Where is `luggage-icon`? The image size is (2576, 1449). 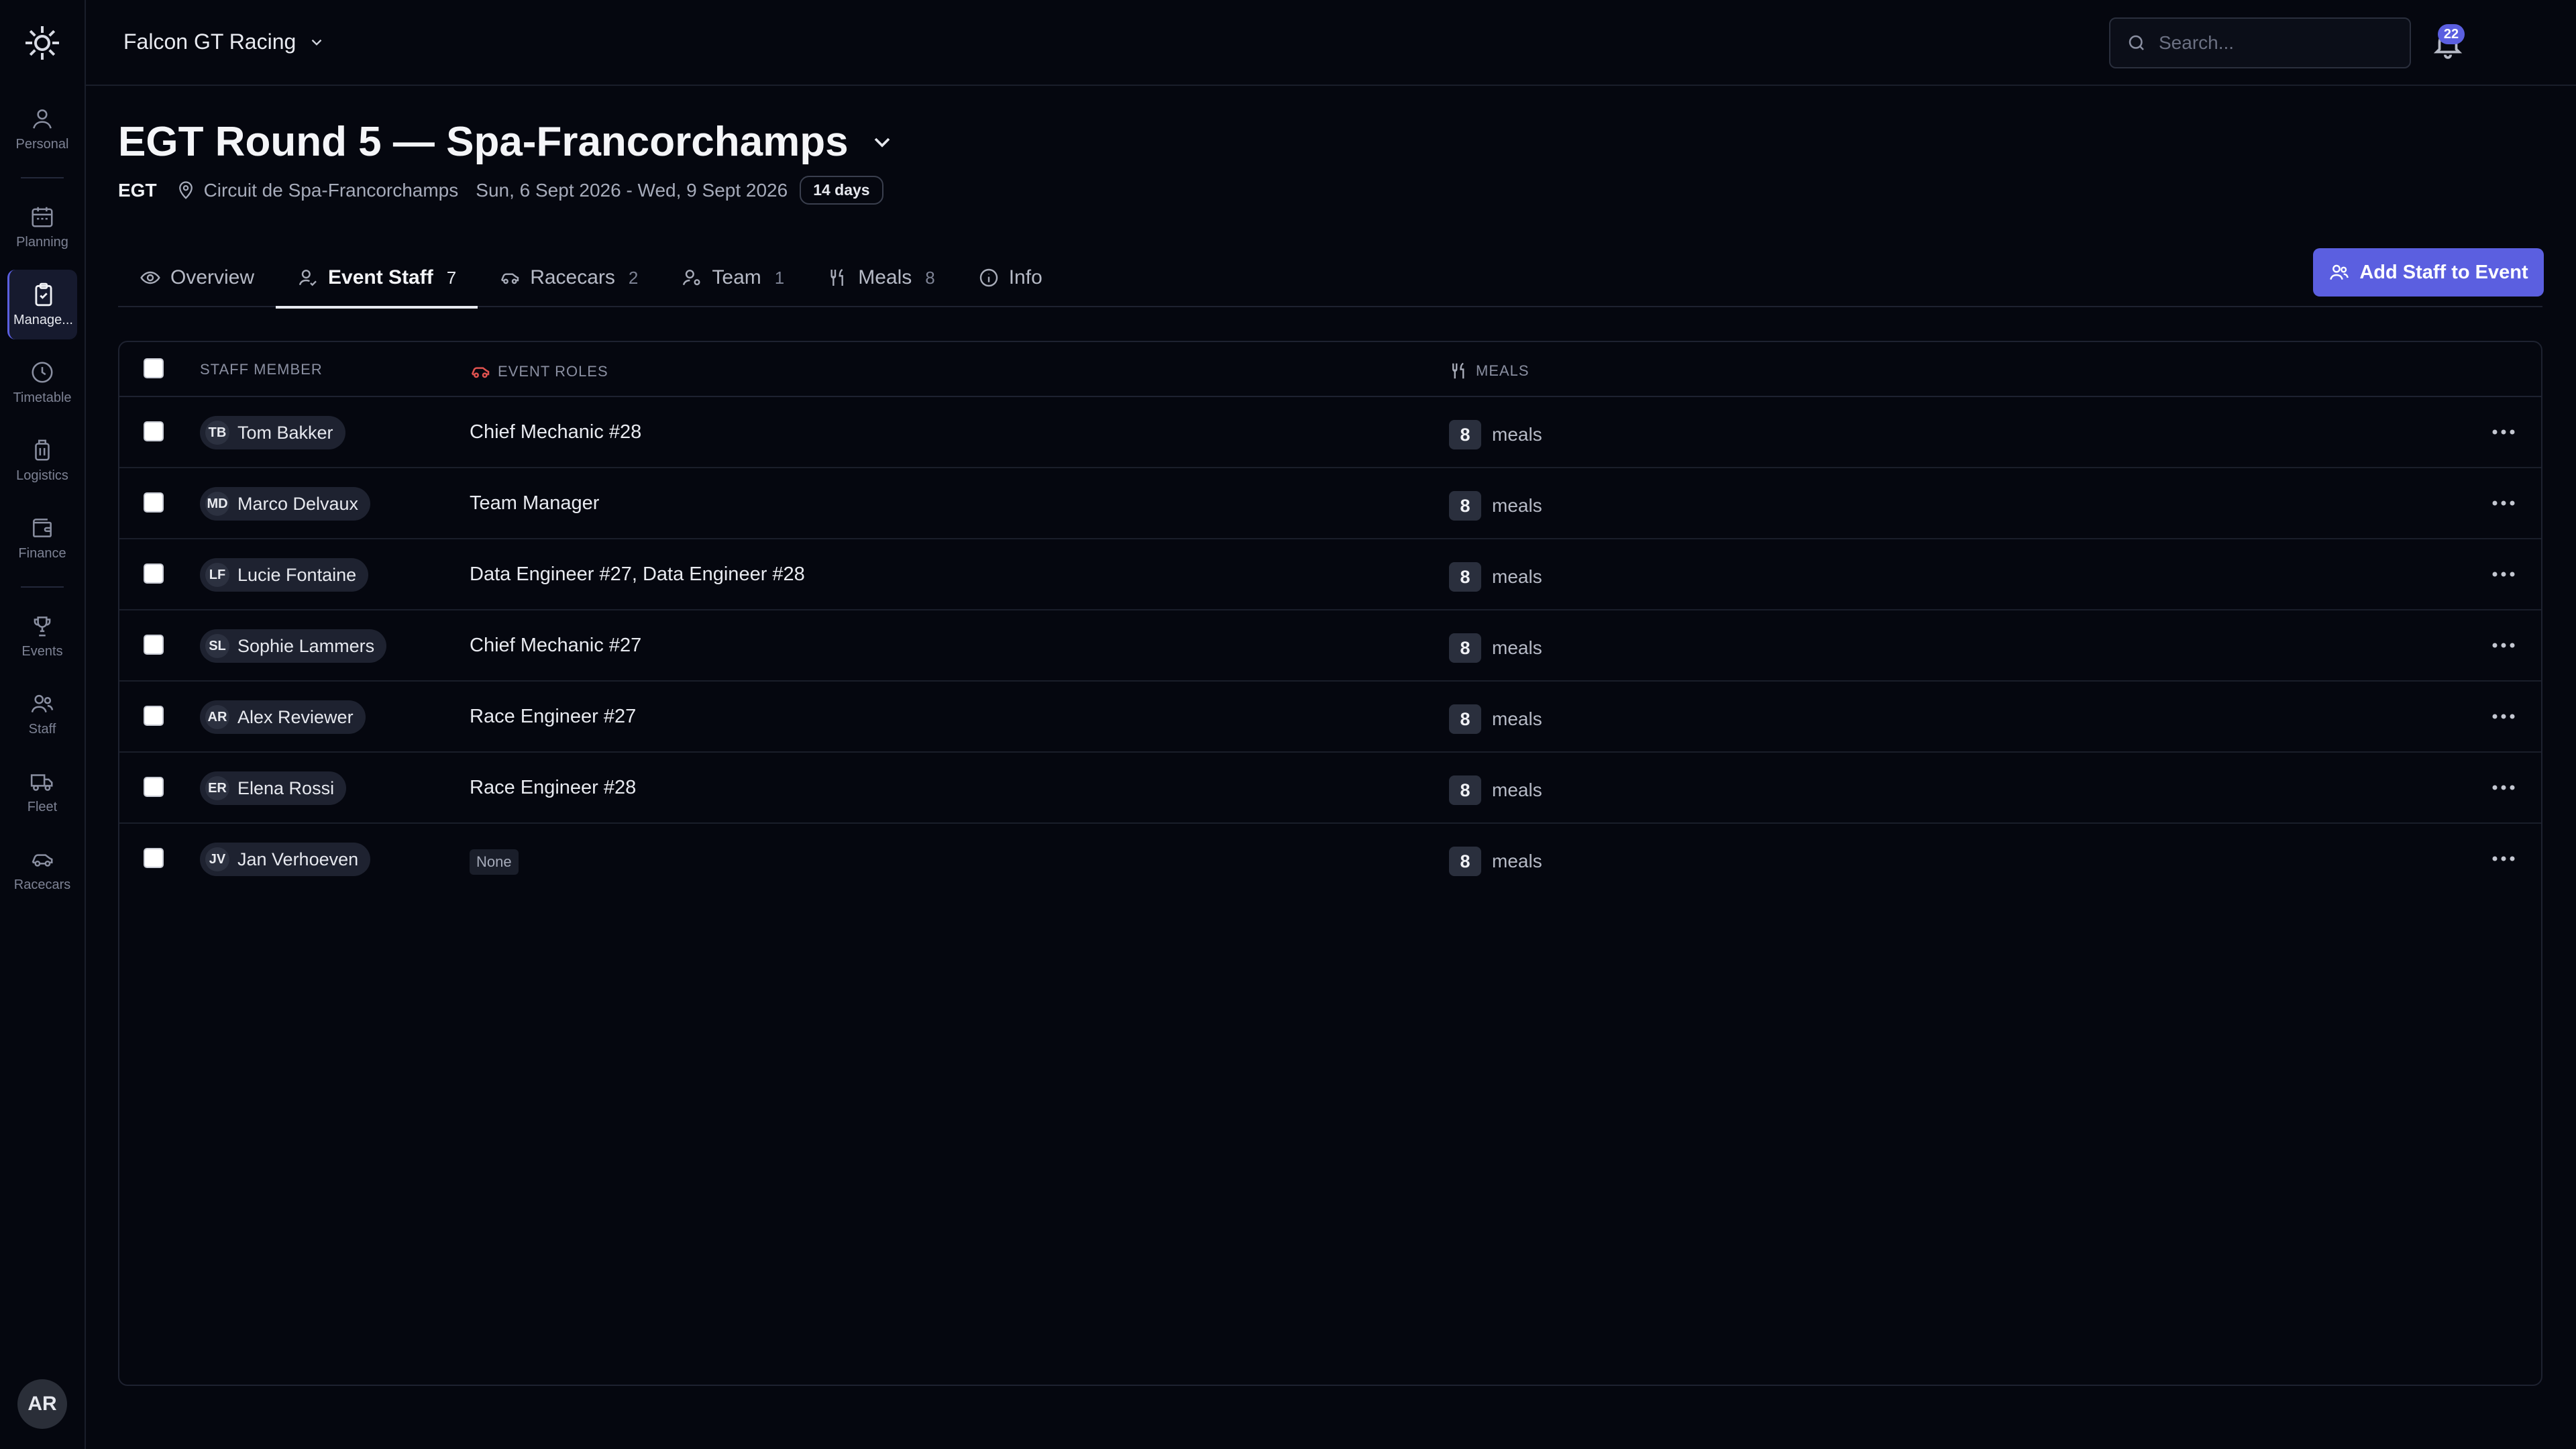
luggage-icon is located at coordinates (42, 450).